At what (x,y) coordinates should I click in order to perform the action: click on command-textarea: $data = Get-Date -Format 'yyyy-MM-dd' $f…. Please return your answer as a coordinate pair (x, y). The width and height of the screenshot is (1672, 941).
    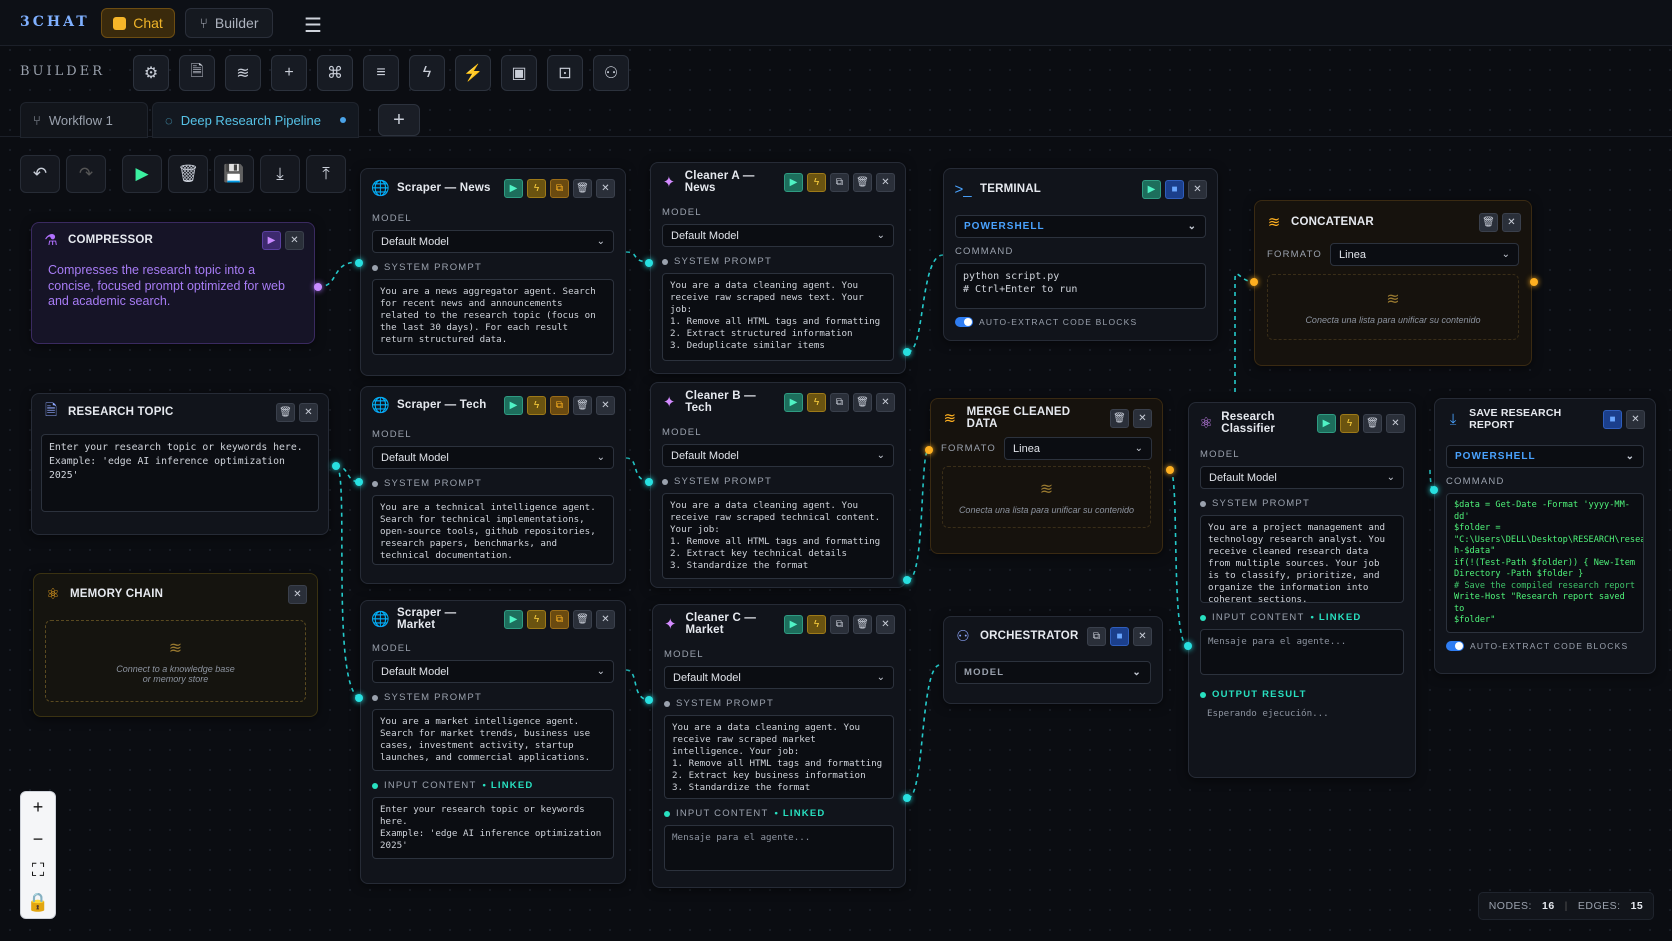
    Looking at the image, I should click on (1545, 563).